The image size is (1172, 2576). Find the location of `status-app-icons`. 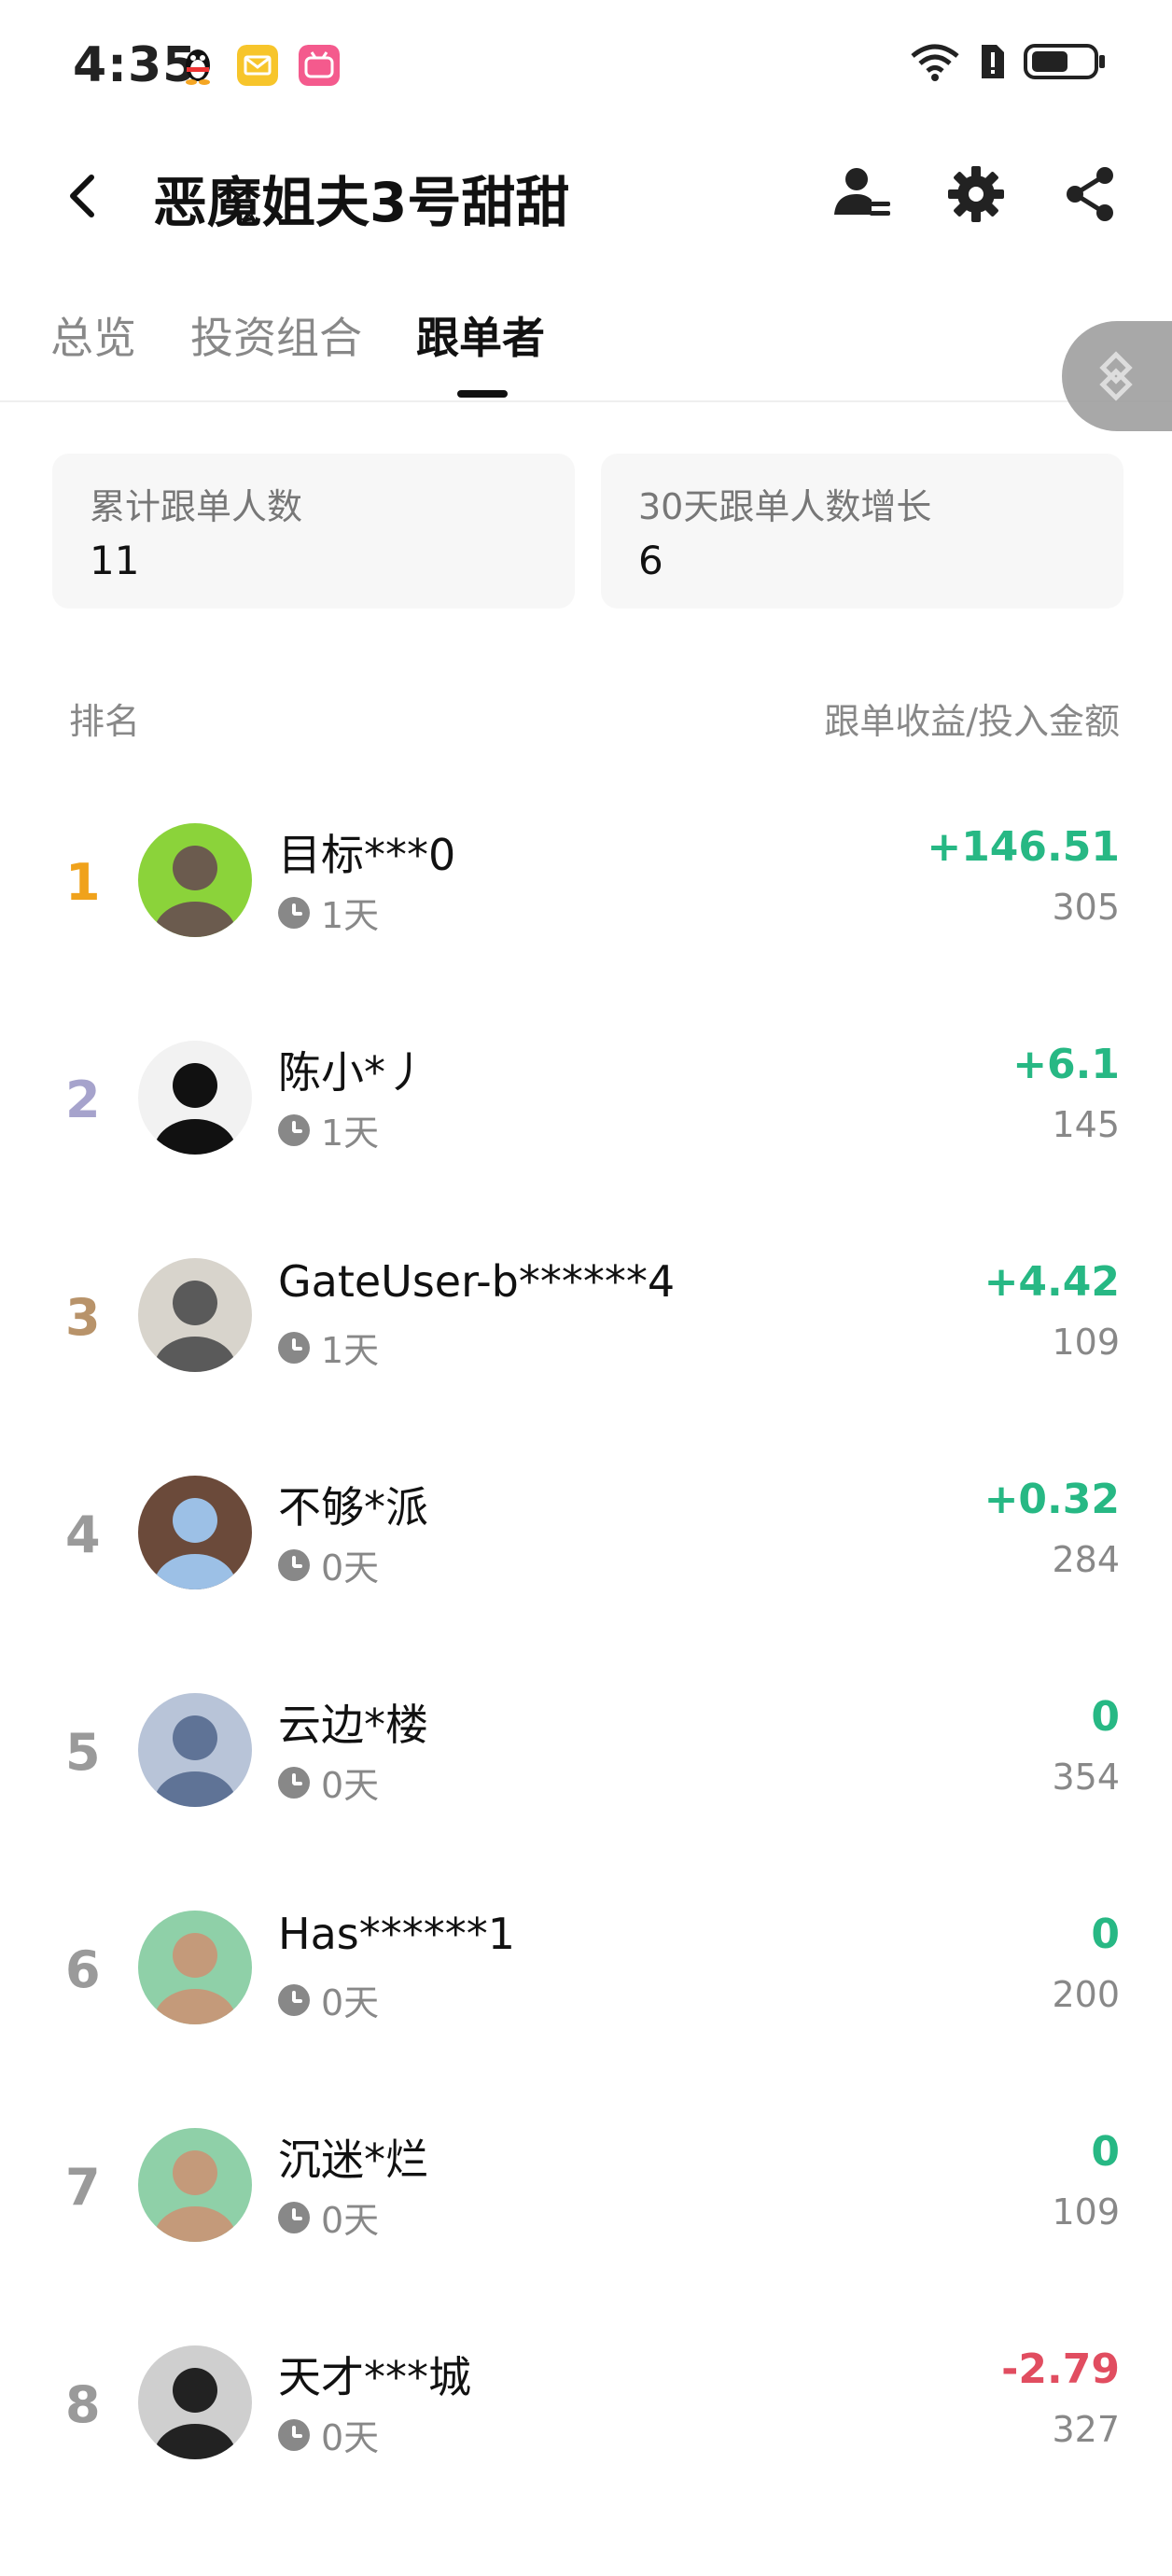

status-app-icons is located at coordinates (259, 65).